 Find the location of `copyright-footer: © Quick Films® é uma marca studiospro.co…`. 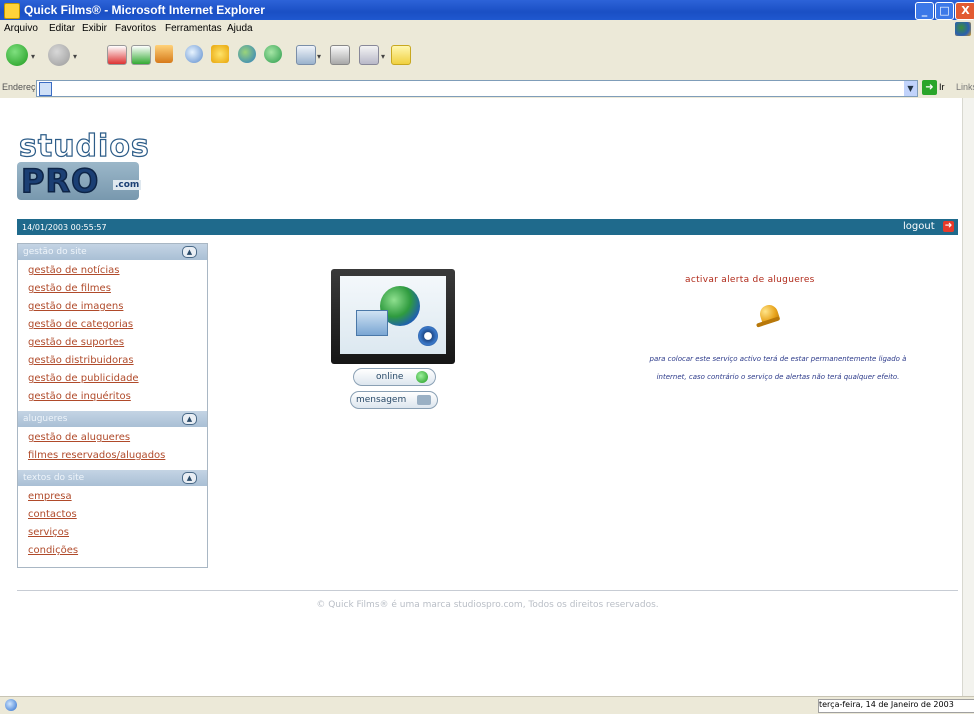

copyright-footer: © Quick Films® é uma marca studiospro.co… is located at coordinates (487, 605).